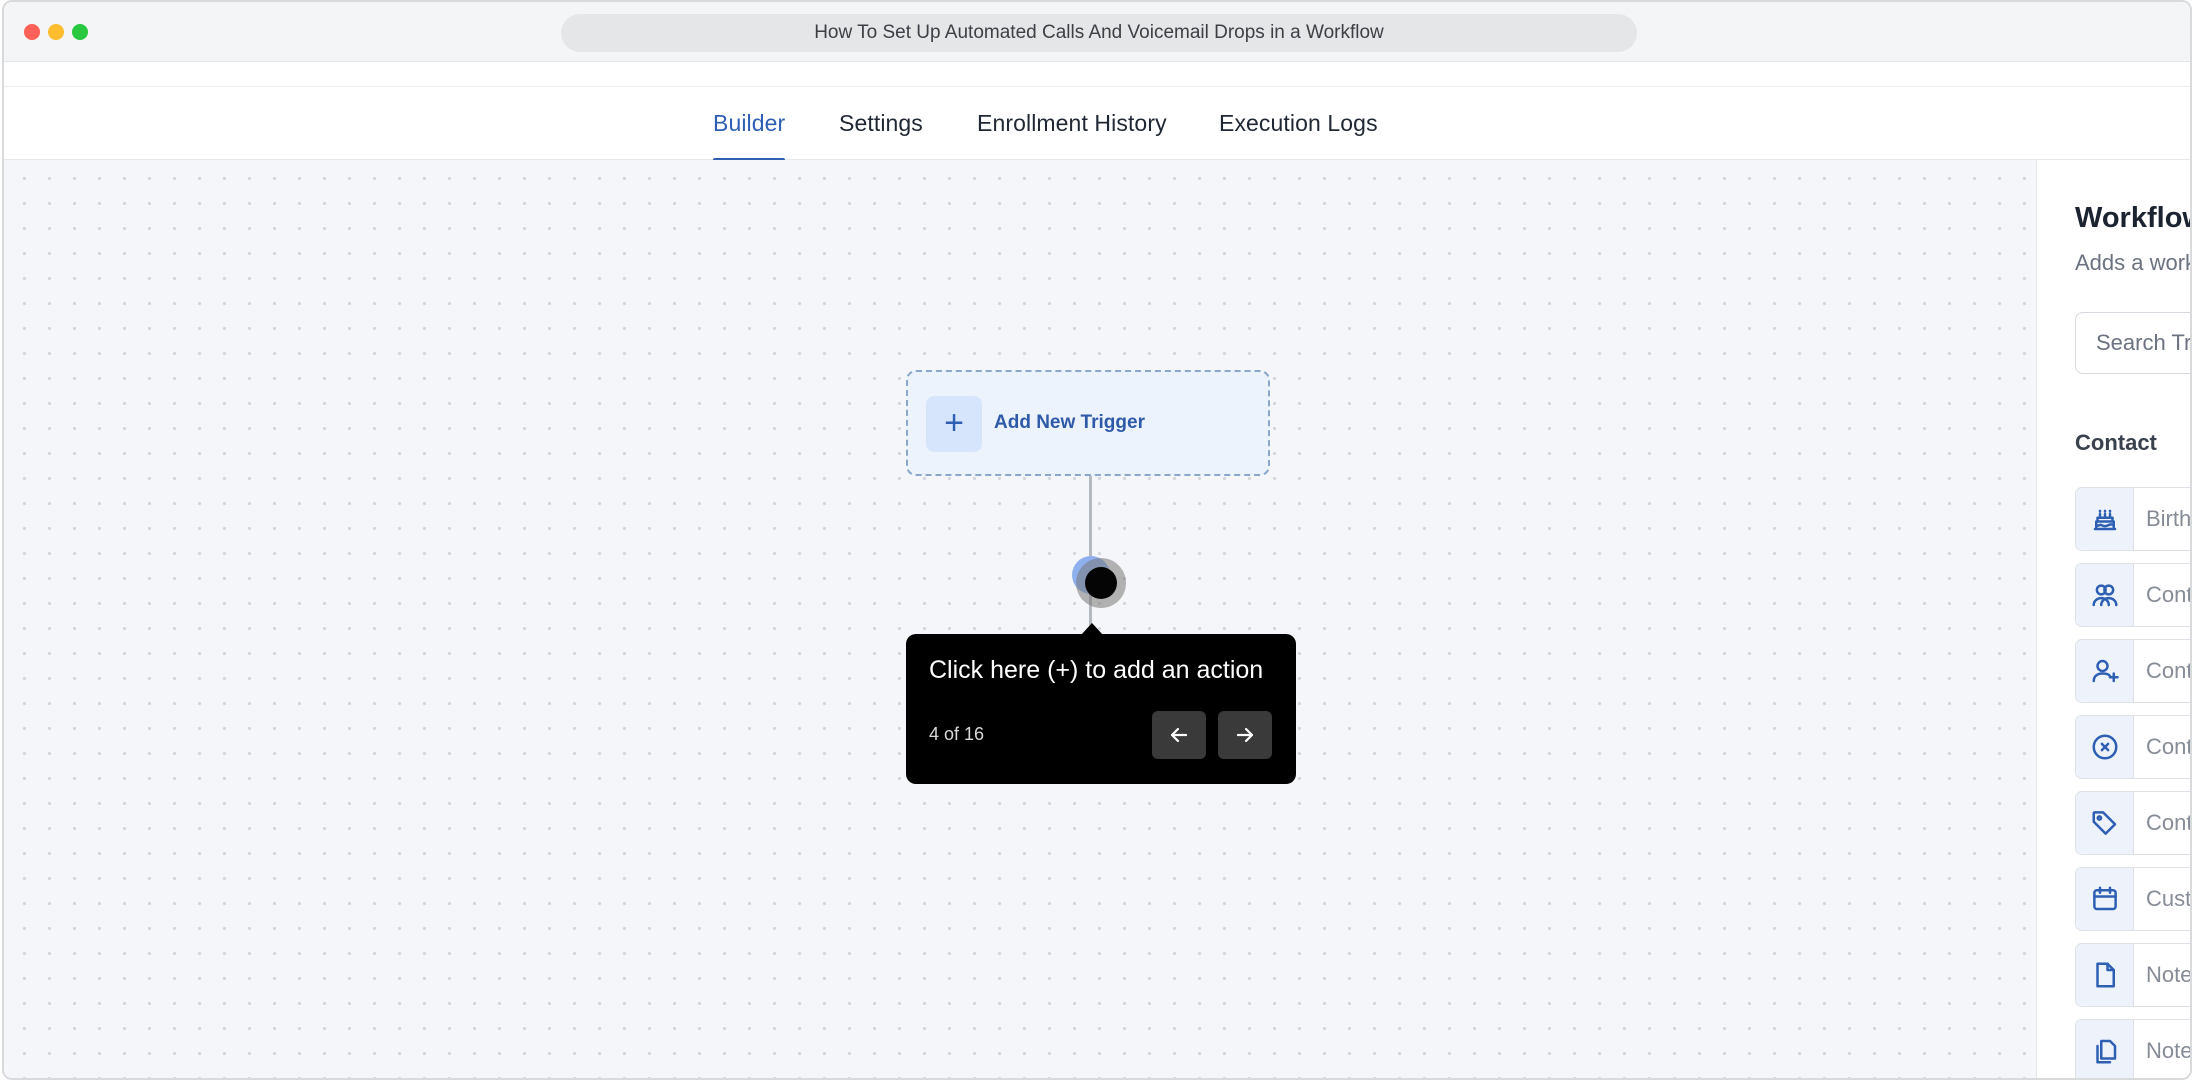 This screenshot has height=1080, width=2192. Describe the element at coordinates (2105, 1049) in the screenshot. I see `copy-icon` at that location.